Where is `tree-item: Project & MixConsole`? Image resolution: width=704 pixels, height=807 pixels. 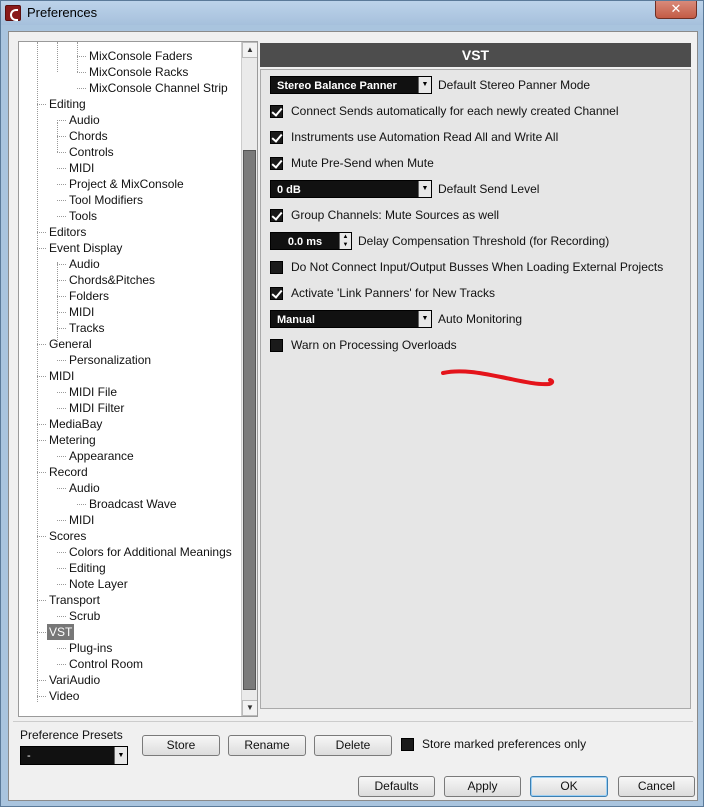
tree-item: Project & MixConsole is located at coordinates (126, 184).